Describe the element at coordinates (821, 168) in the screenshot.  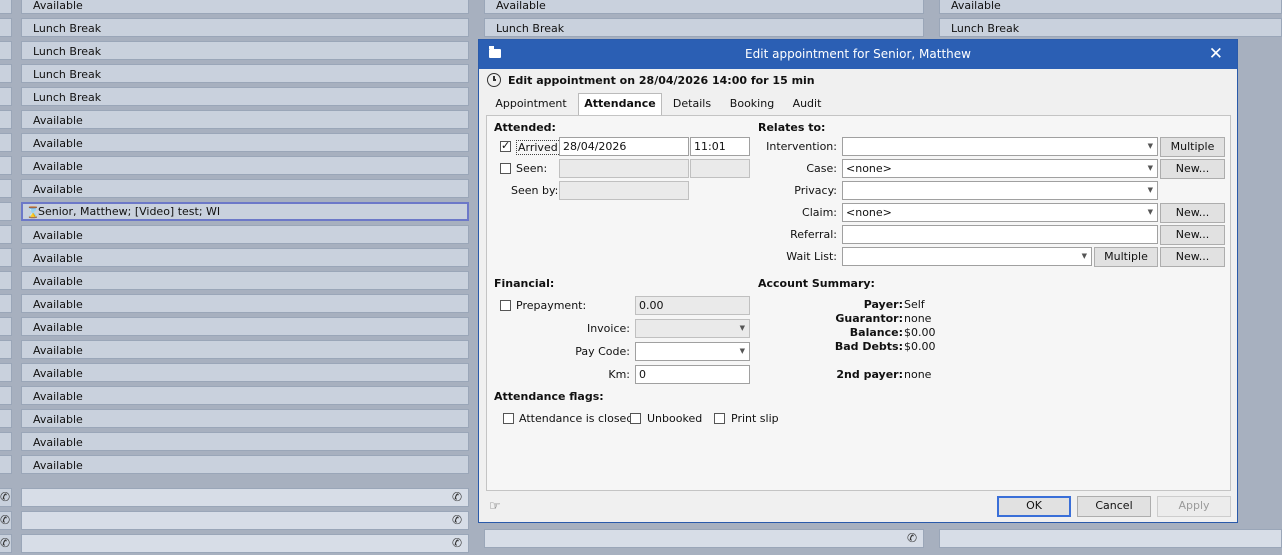
I see `case-label: Case:` at that location.